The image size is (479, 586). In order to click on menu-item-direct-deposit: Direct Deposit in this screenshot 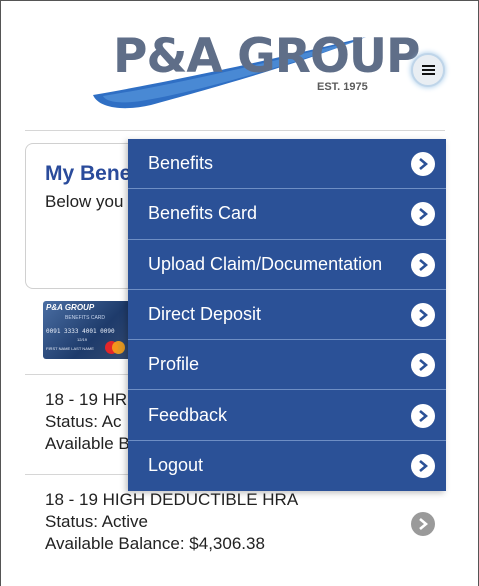, I will do `click(287, 315)`.